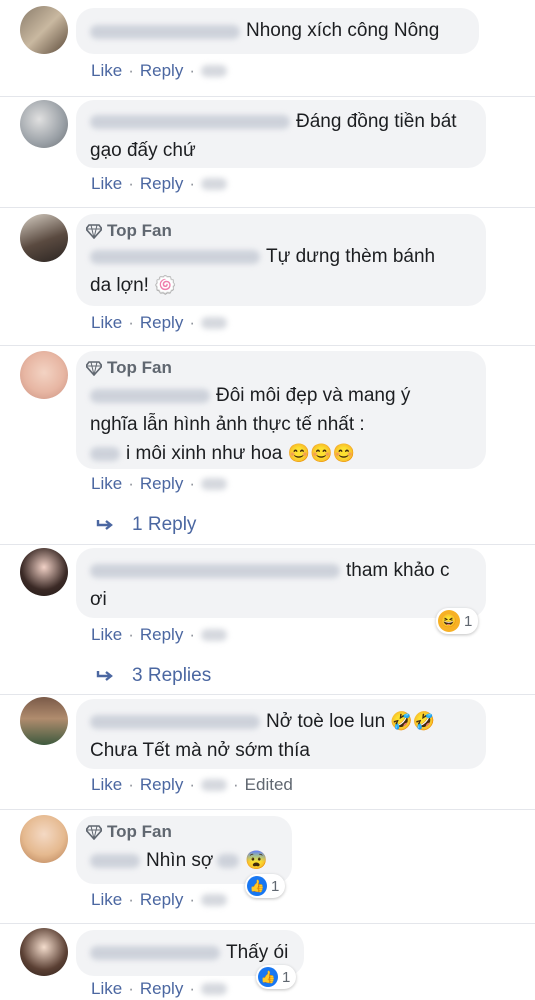 The width and height of the screenshot is (535, 1000). What do you see at coordinates (449, 621) in the screenshot?
I see `haha-reaction-icon: 😆` at bounding box center [449, 621].